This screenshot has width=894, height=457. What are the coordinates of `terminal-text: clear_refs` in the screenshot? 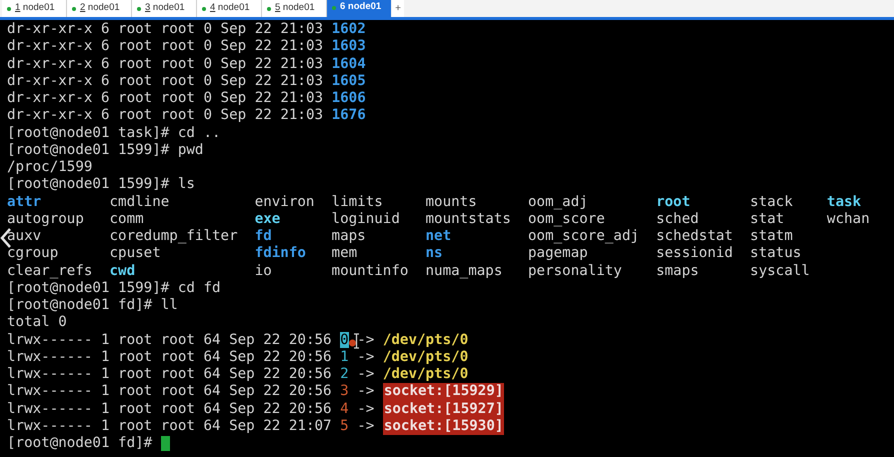 It's located at (49, 270).